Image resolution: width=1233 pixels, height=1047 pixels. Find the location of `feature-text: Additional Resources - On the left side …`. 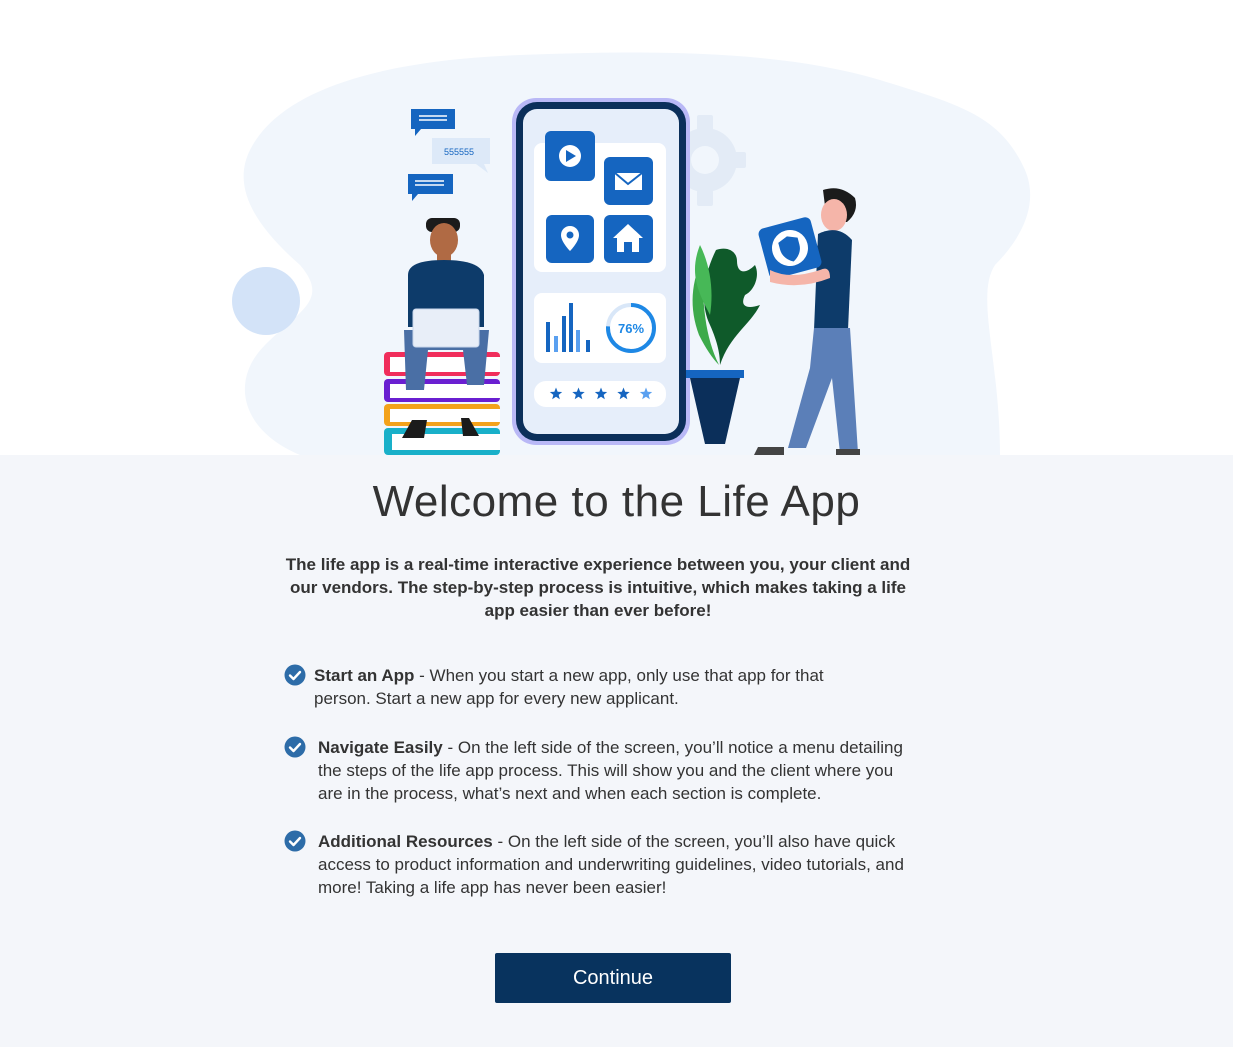

feature-text: Additional Resources - On the left side … is located at coordinates (620, 864).